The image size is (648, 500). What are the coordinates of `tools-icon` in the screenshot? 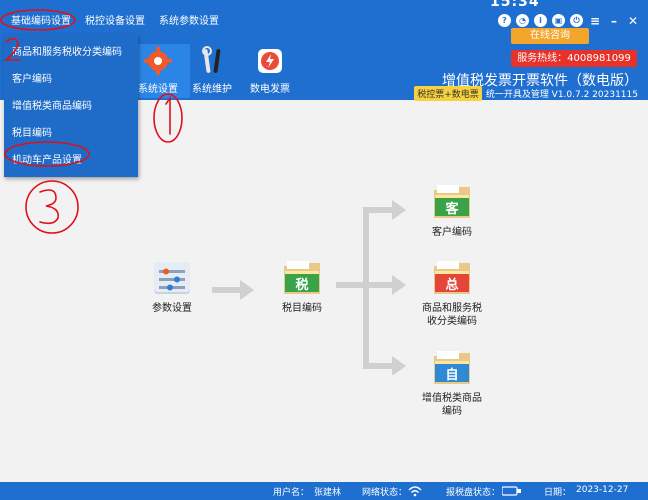 It's located at (212, 61).